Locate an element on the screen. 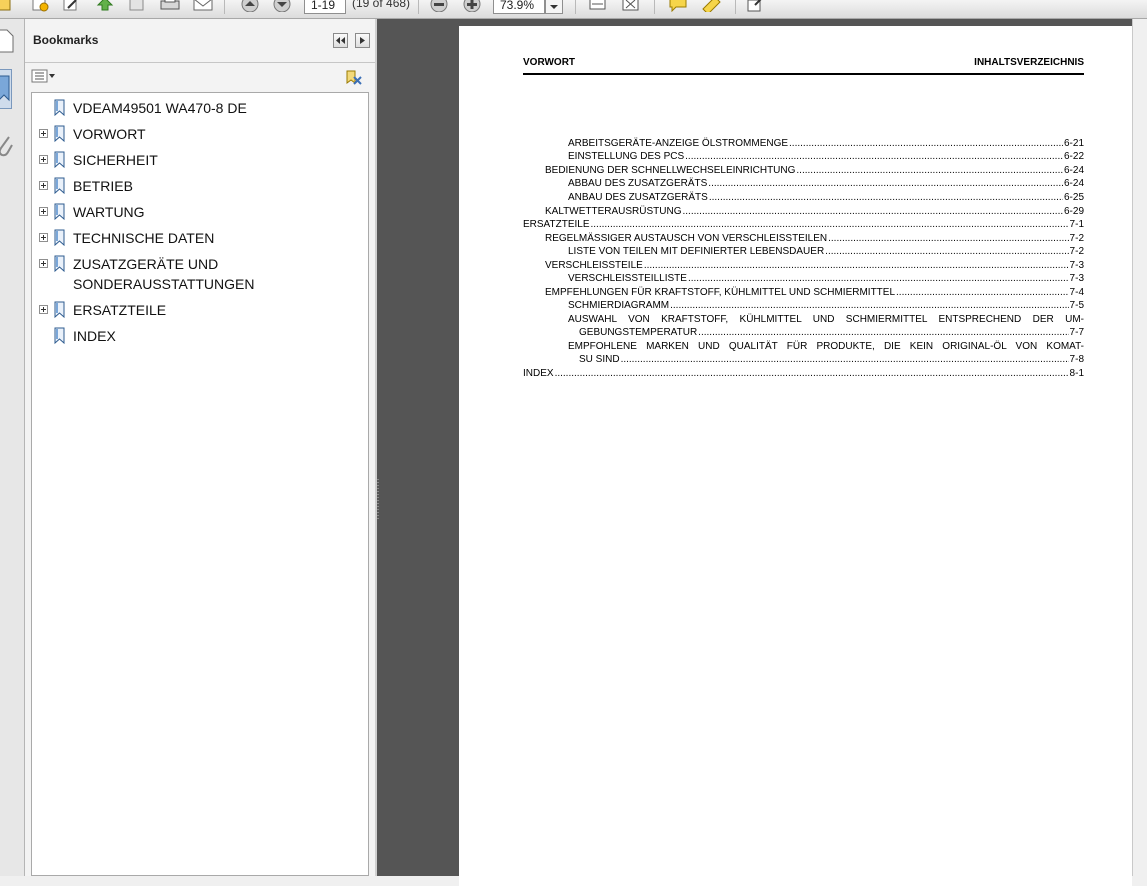 This screenshot has width=1147, height=886. bookmark-item: VORWORT is located at coordinates (197, 134).